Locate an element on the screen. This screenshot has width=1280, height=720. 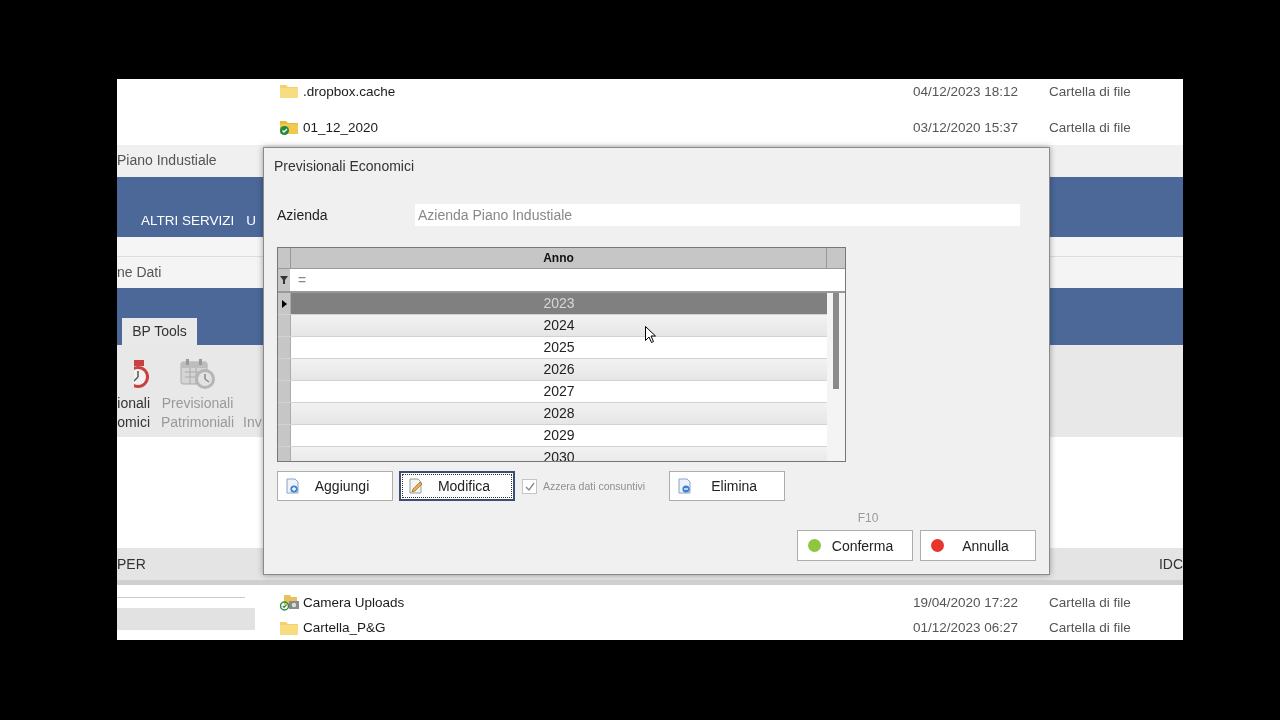
file-date: 03/12/2020 15:37 is located at coordinates (965, 127).